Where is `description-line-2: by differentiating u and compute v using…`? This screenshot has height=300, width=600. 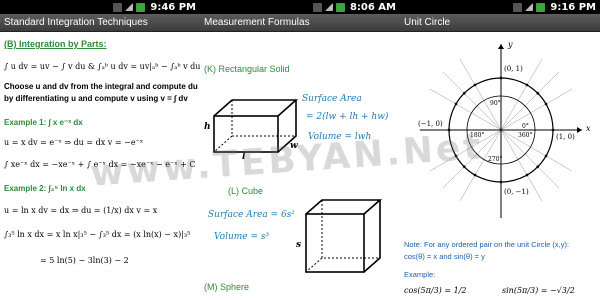 description-line-2: by differentiating u and compute v using… is located at coordinates (96, 98).